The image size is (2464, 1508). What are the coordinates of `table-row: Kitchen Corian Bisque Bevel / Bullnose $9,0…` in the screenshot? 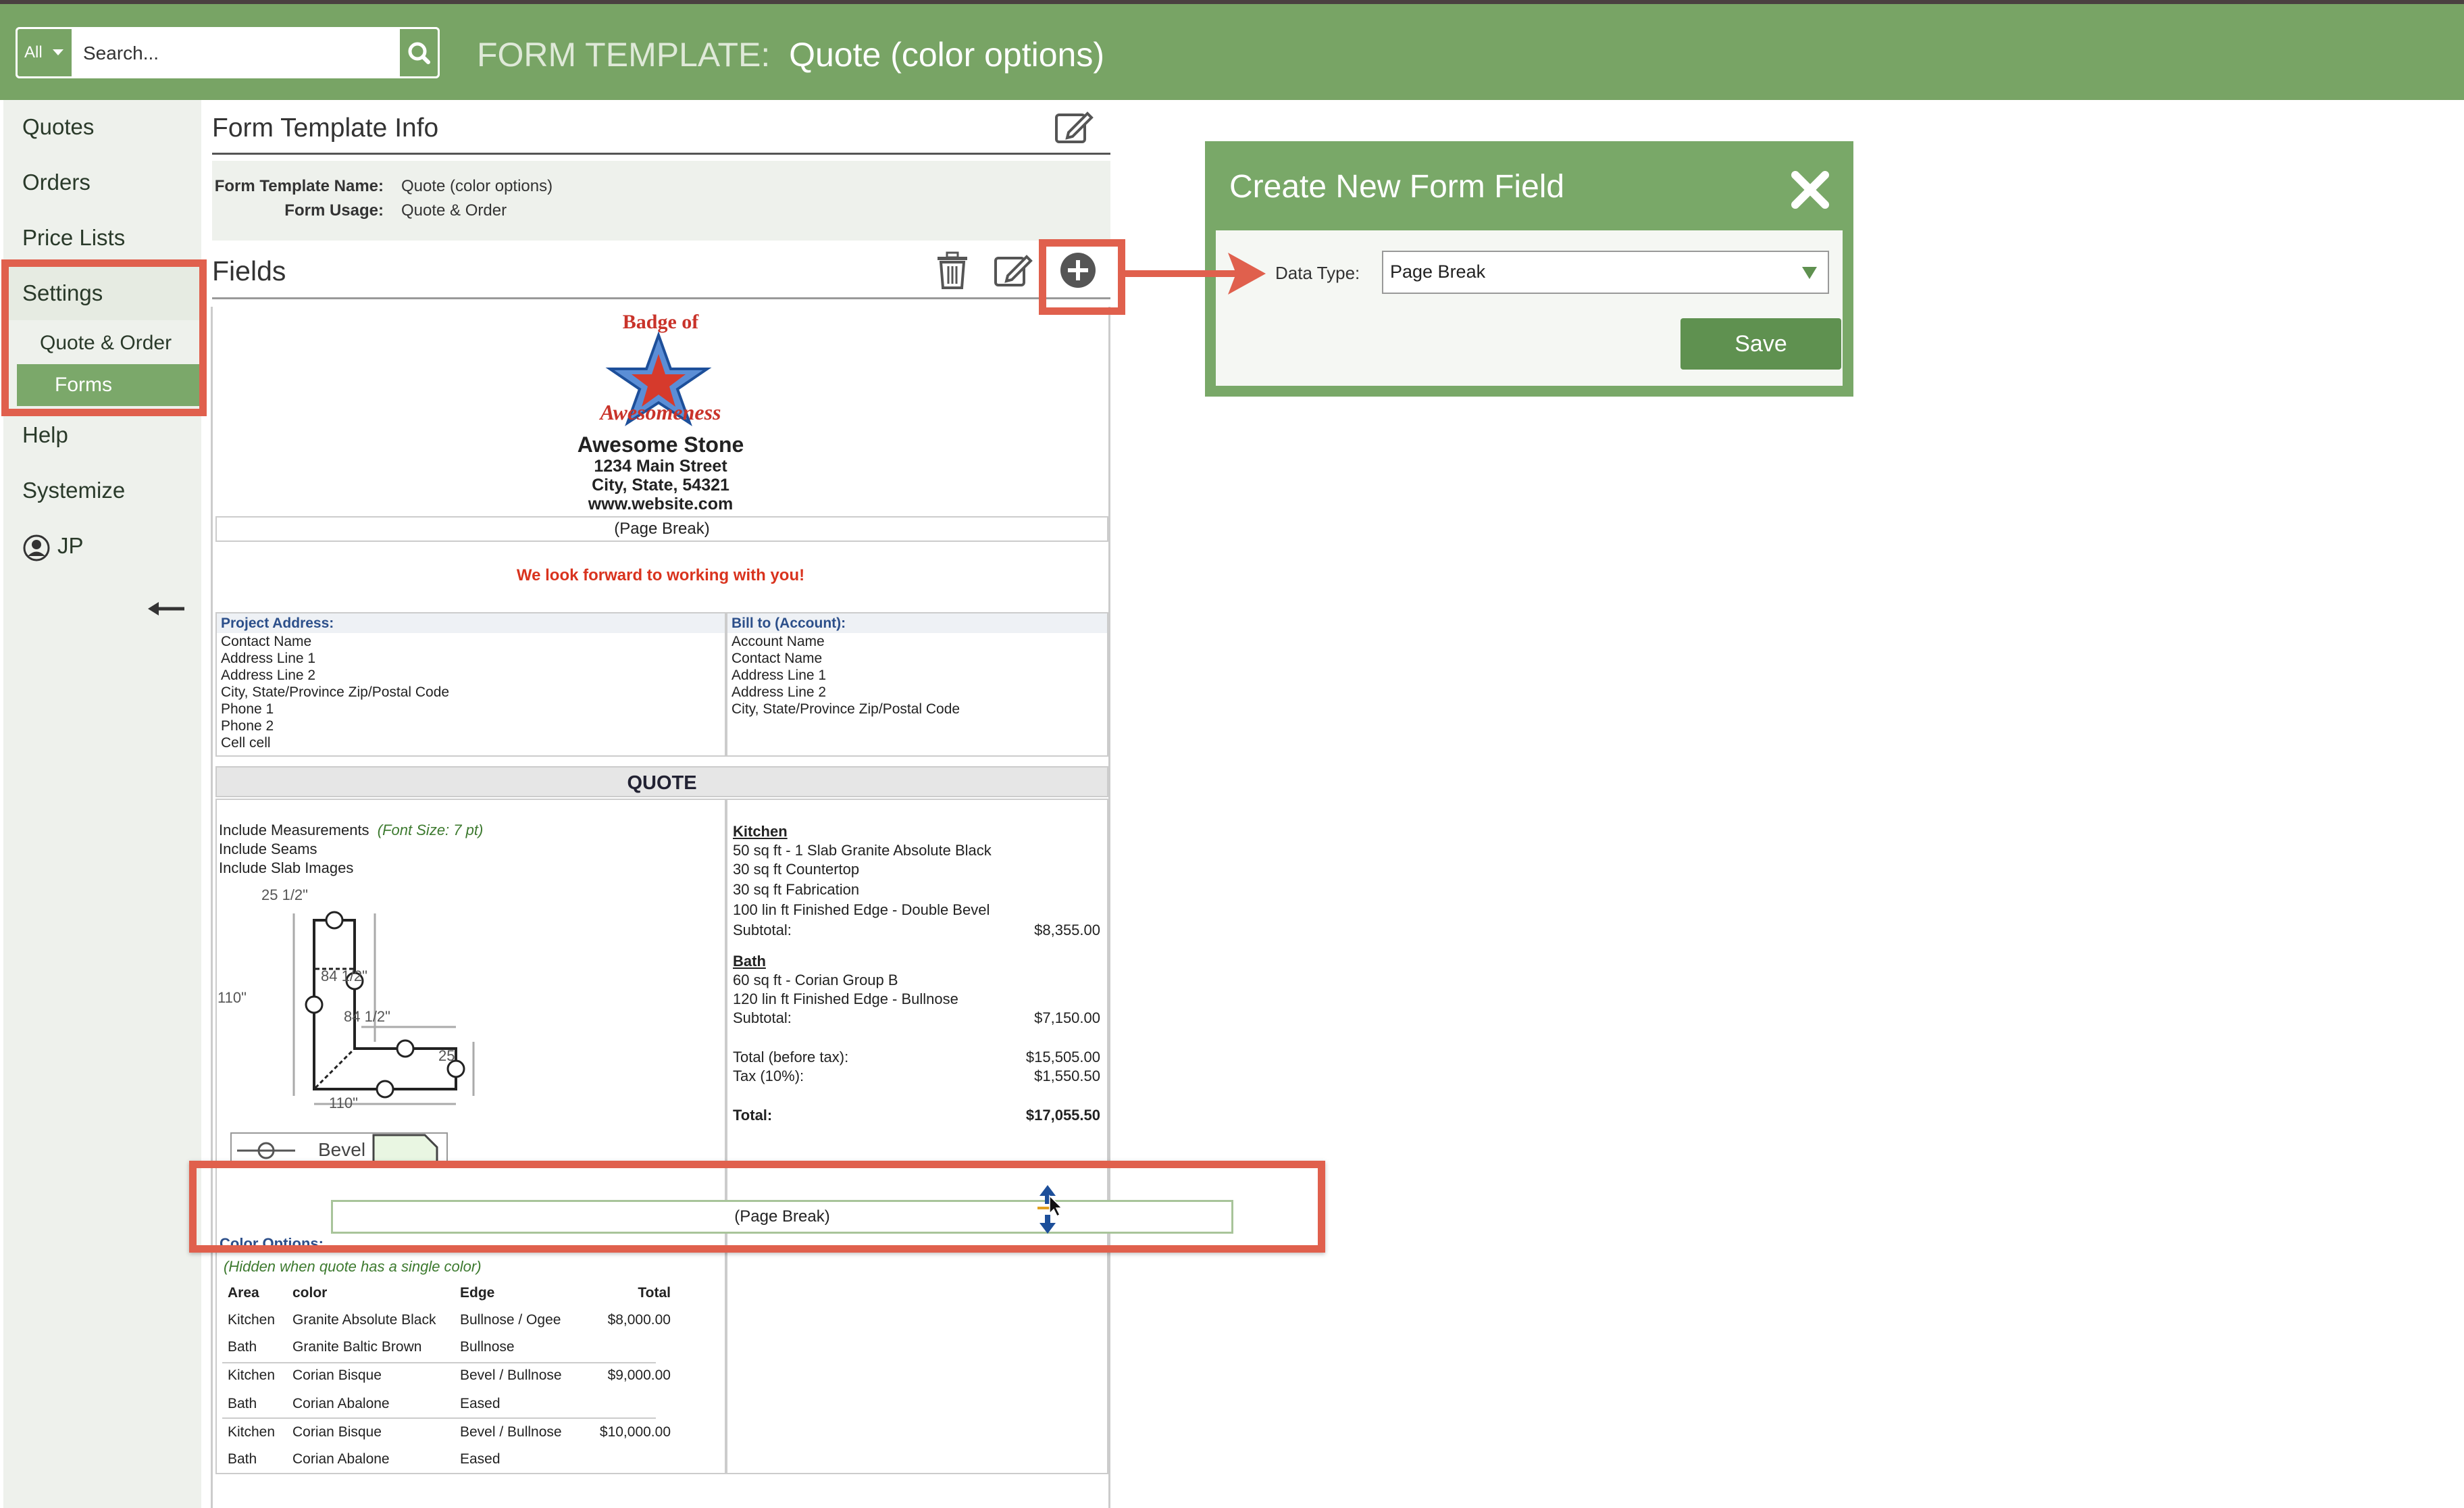 It's located at (449, 1375).